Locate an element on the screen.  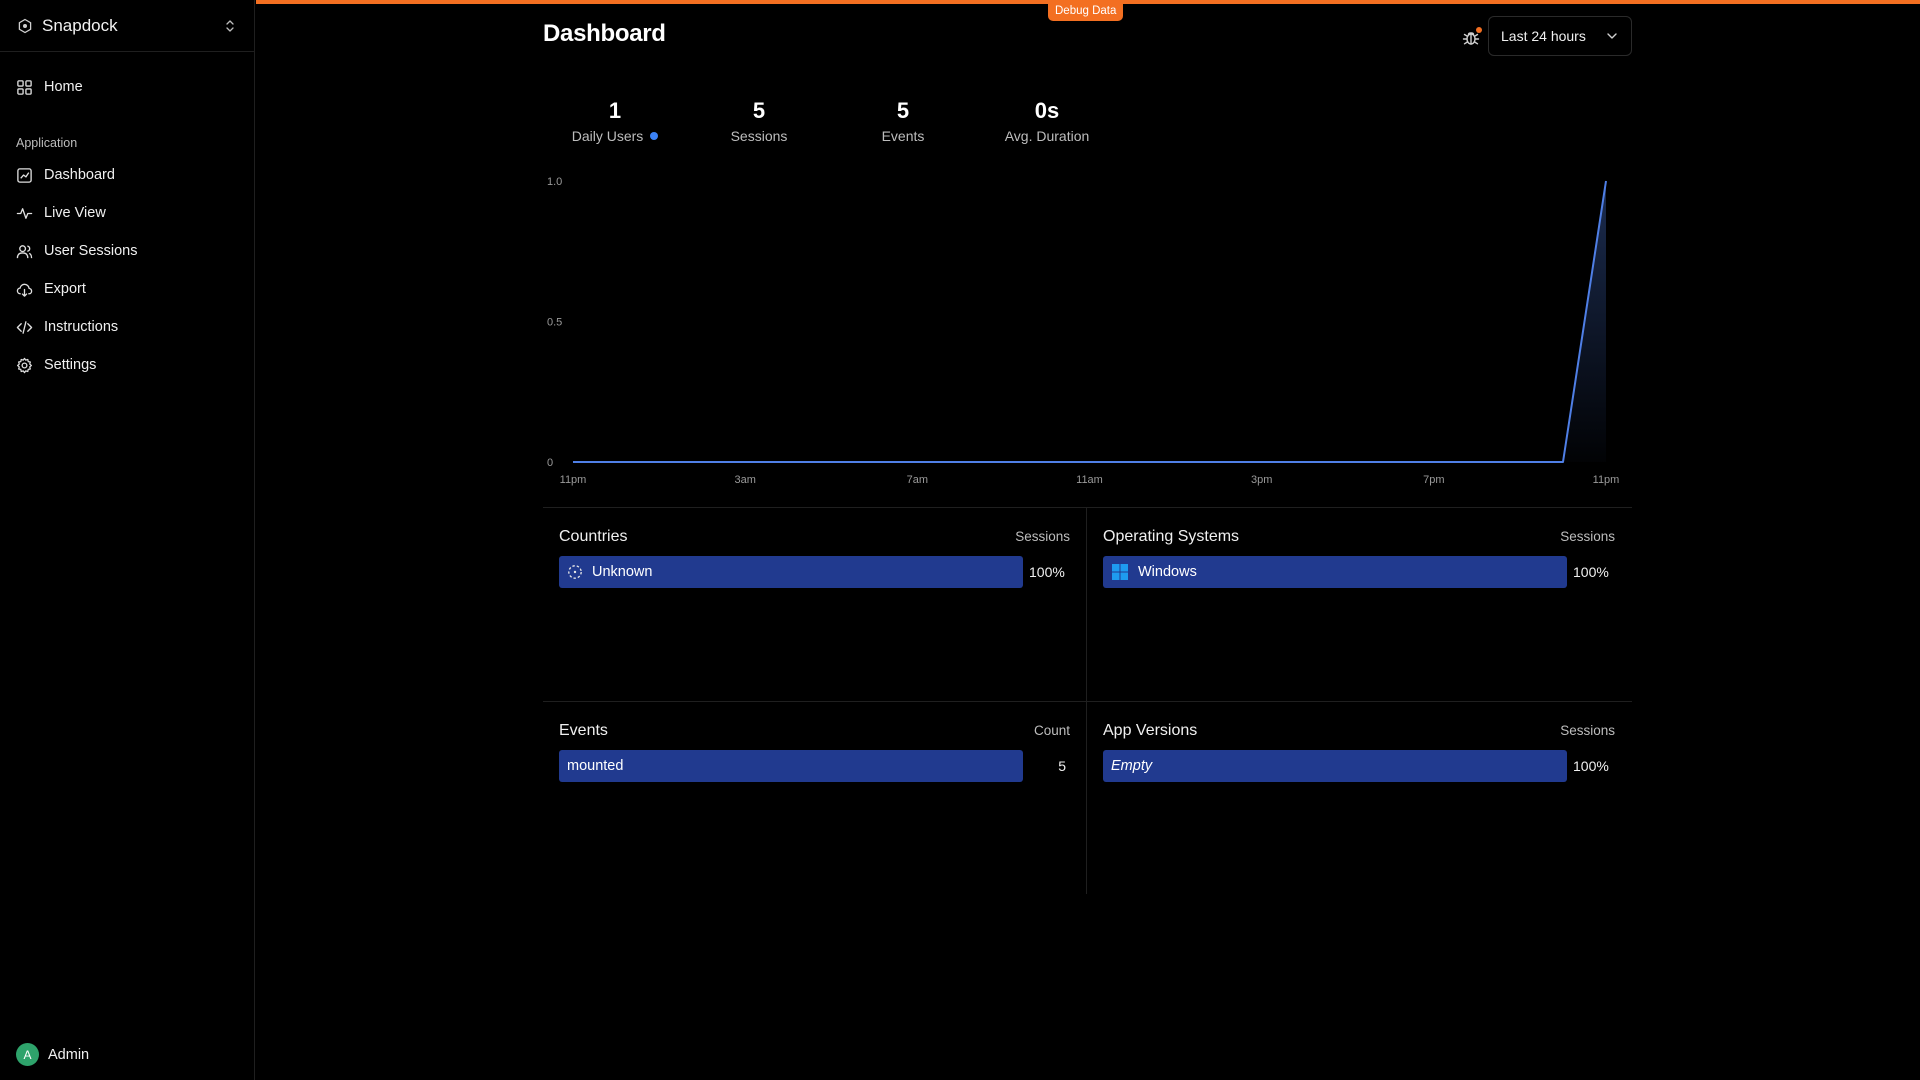
bar: Unknown is located at coordinates (791, 572).